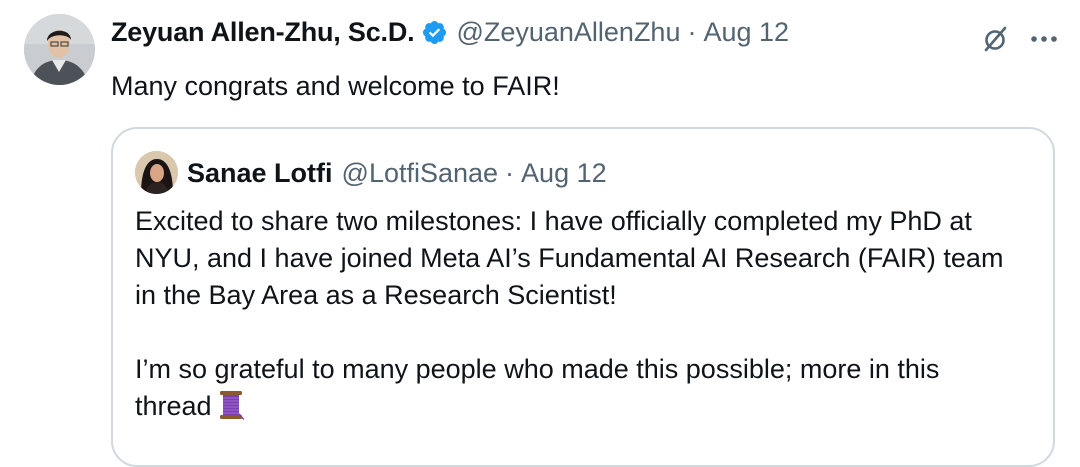  What do you see at coordinates (231, 405) in the screenshot?
I see `spool-of-thread-icon` at bounding box center [231, 405].